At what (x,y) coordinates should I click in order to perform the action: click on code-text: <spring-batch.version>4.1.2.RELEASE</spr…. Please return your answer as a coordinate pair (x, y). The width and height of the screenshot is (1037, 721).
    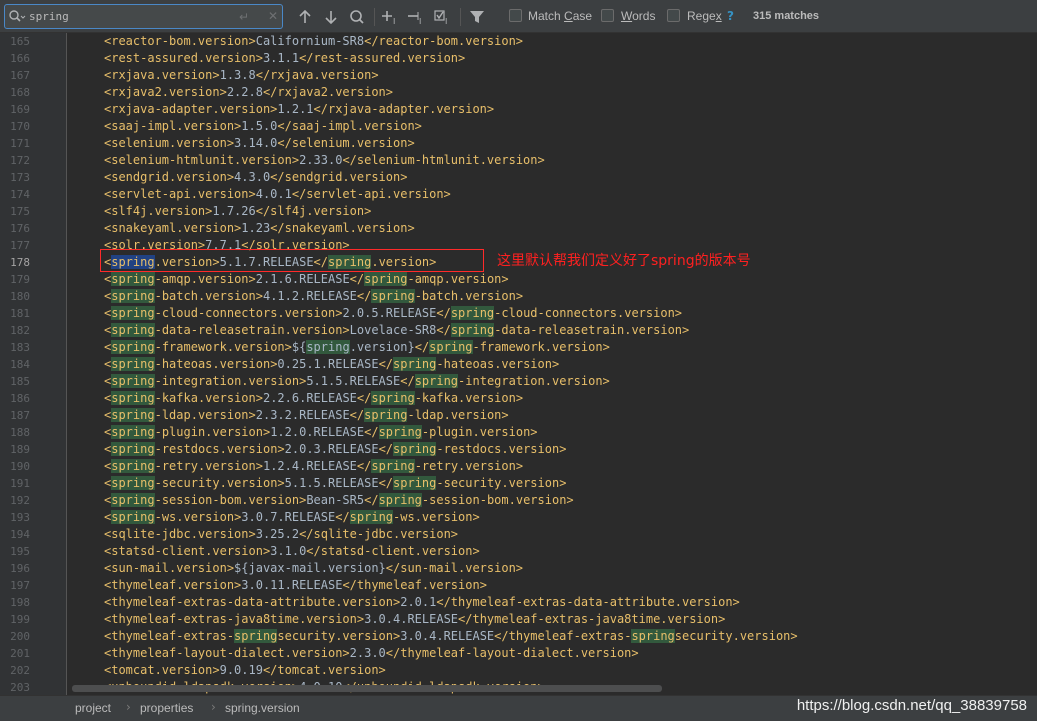
    Looking at the image, I should click on (313, 296).